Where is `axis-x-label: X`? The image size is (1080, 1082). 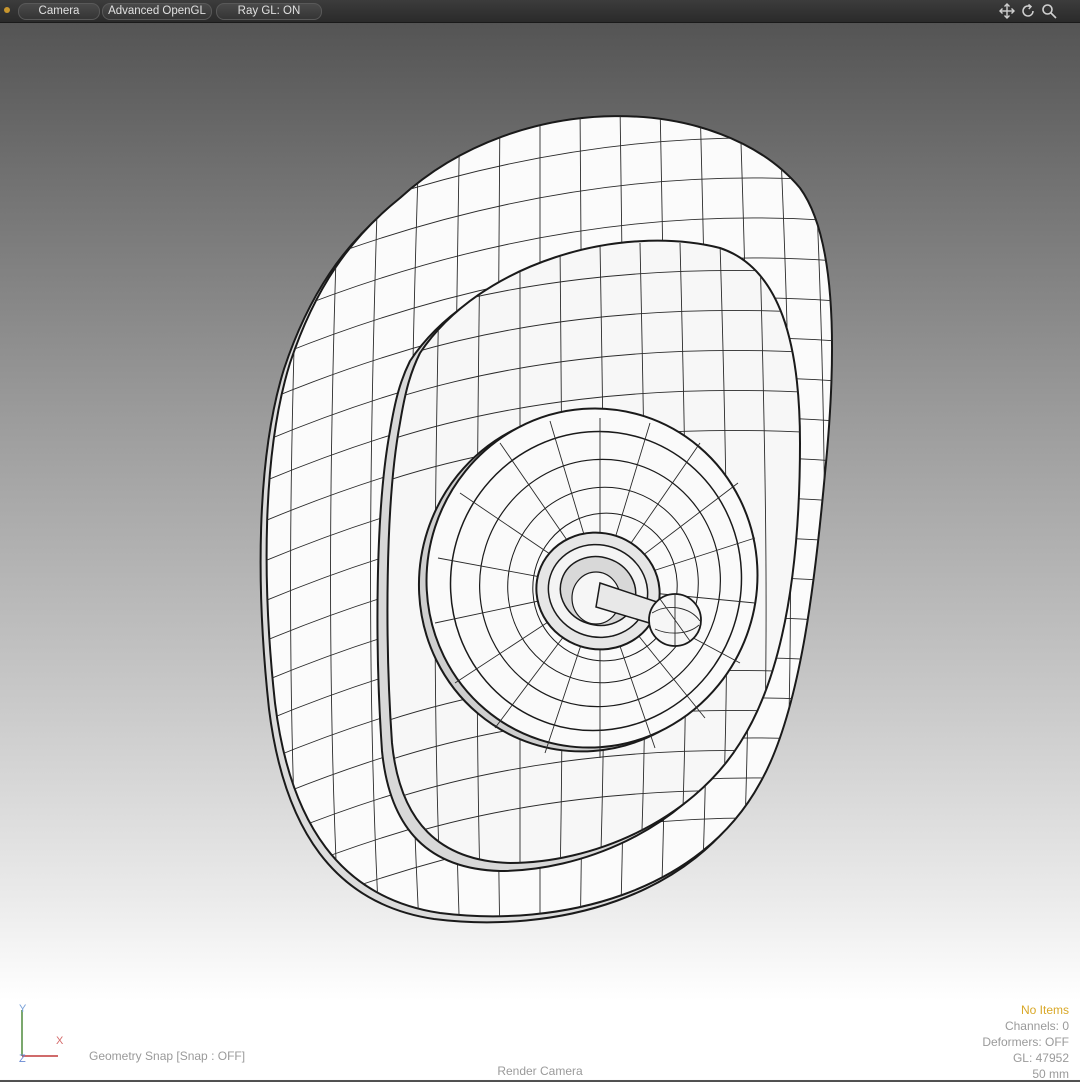
axis-x-label: X is located at coordinates (60, 1041).